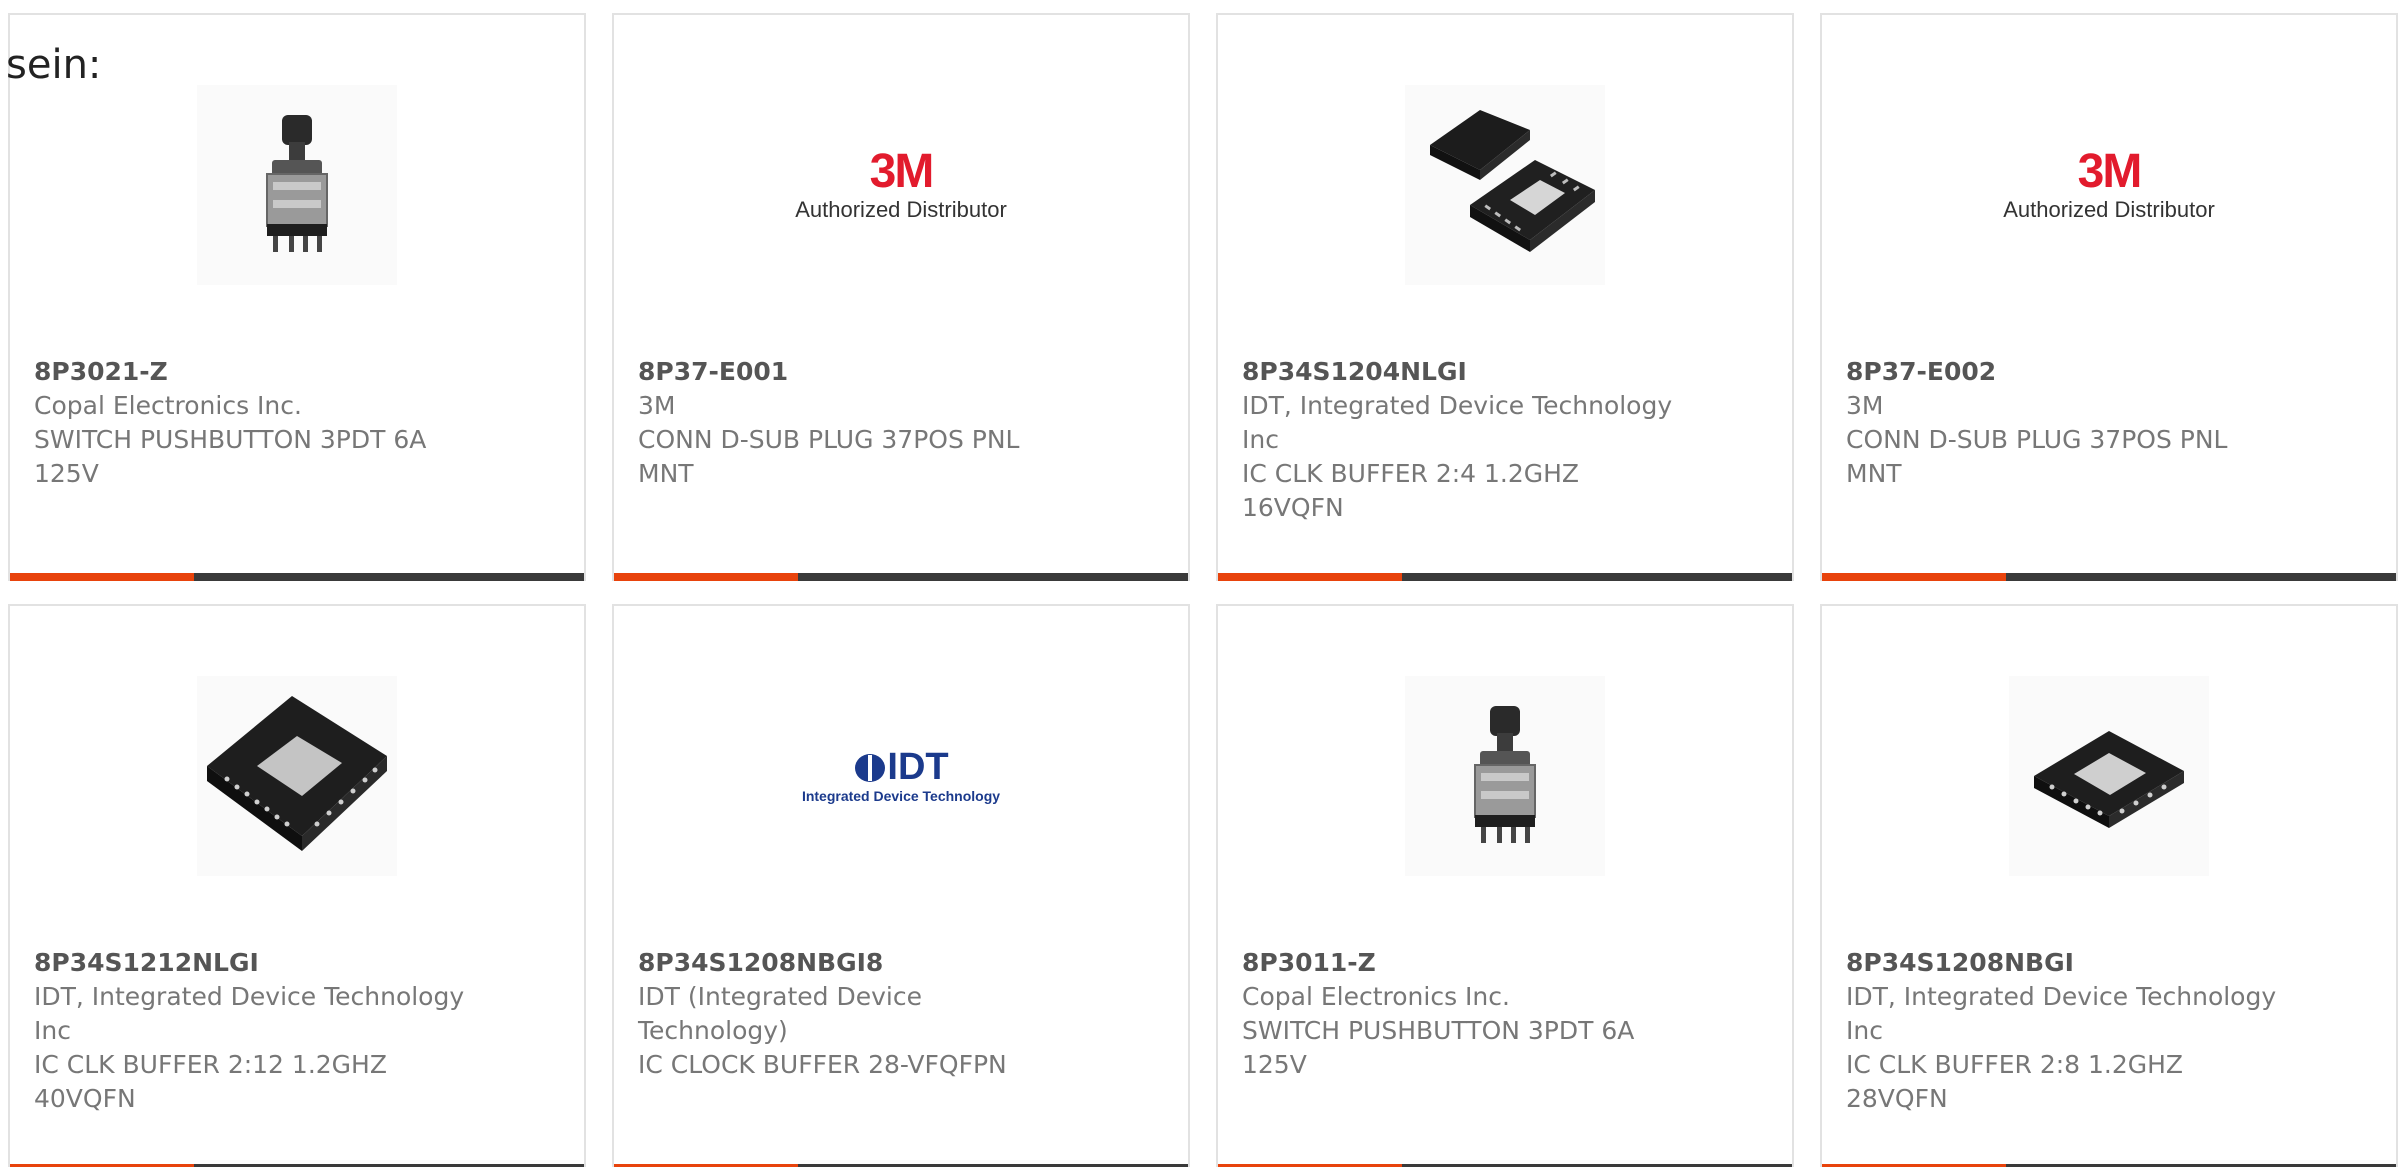  I want to click on part-number-link: 8P34S1212NLGI, so click(254, 963).